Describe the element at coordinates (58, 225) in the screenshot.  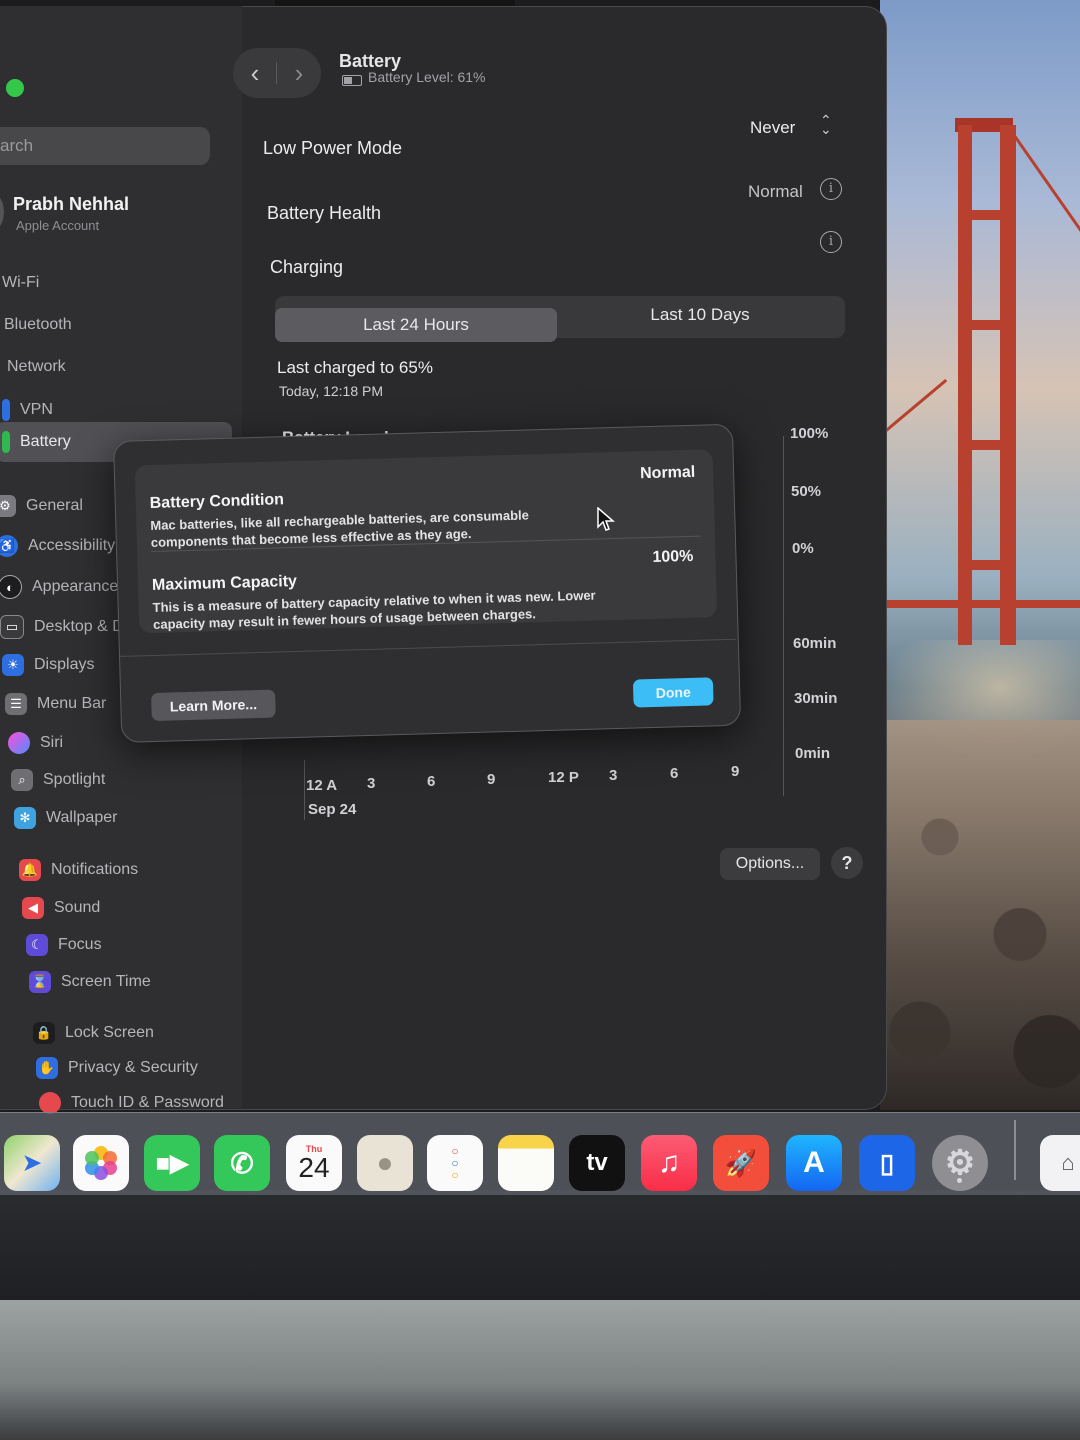
I see `user-subtitle: Apple Account` at that location.